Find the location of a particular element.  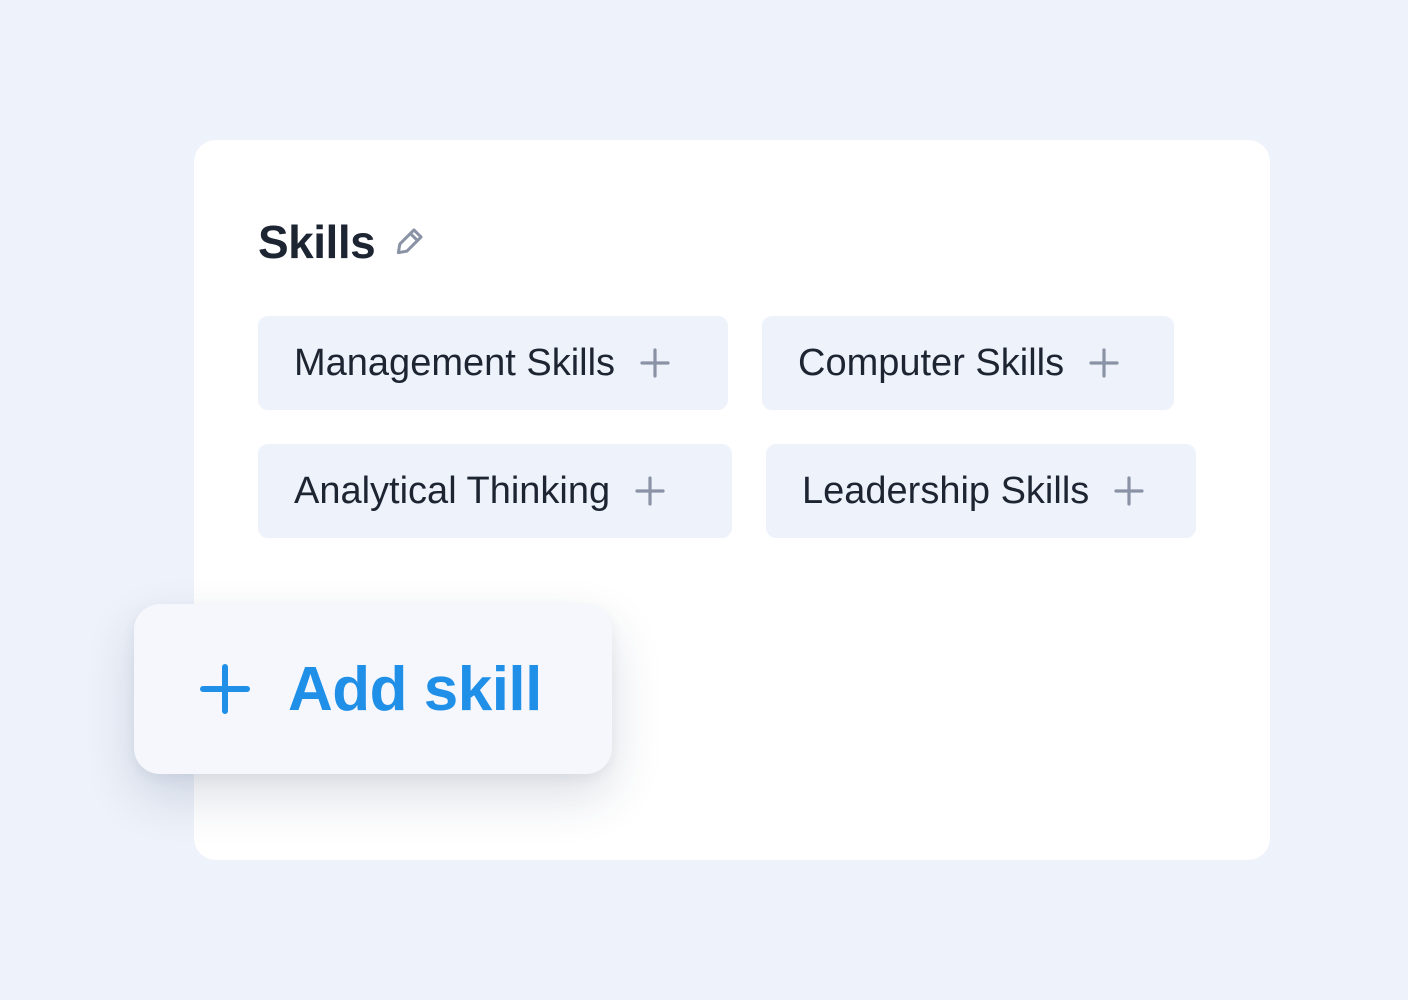

skill-chip-label: Analytical Thinking is located at coordinates (452, 490).